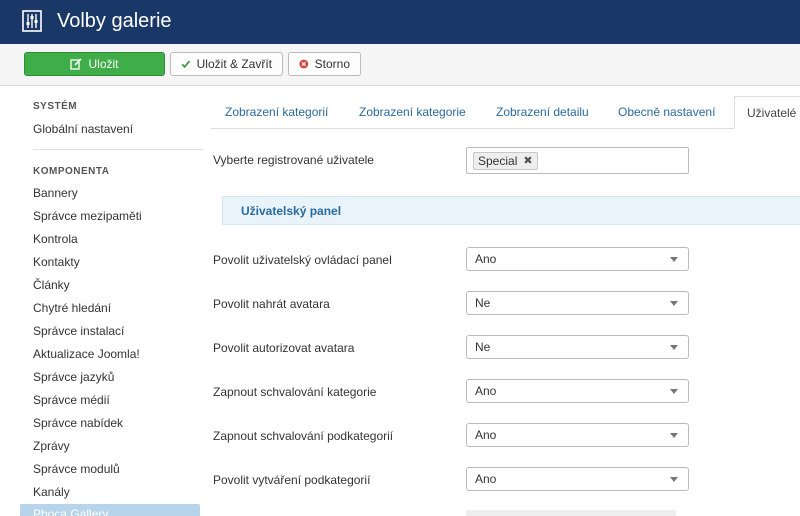 Image resolution: width=800 pixels, height=516 pixels. What do you see at coordinates (78, 331) in the screenshot?
I see `sidebar-item: Správce instalací` at bounding box center [78, 331].